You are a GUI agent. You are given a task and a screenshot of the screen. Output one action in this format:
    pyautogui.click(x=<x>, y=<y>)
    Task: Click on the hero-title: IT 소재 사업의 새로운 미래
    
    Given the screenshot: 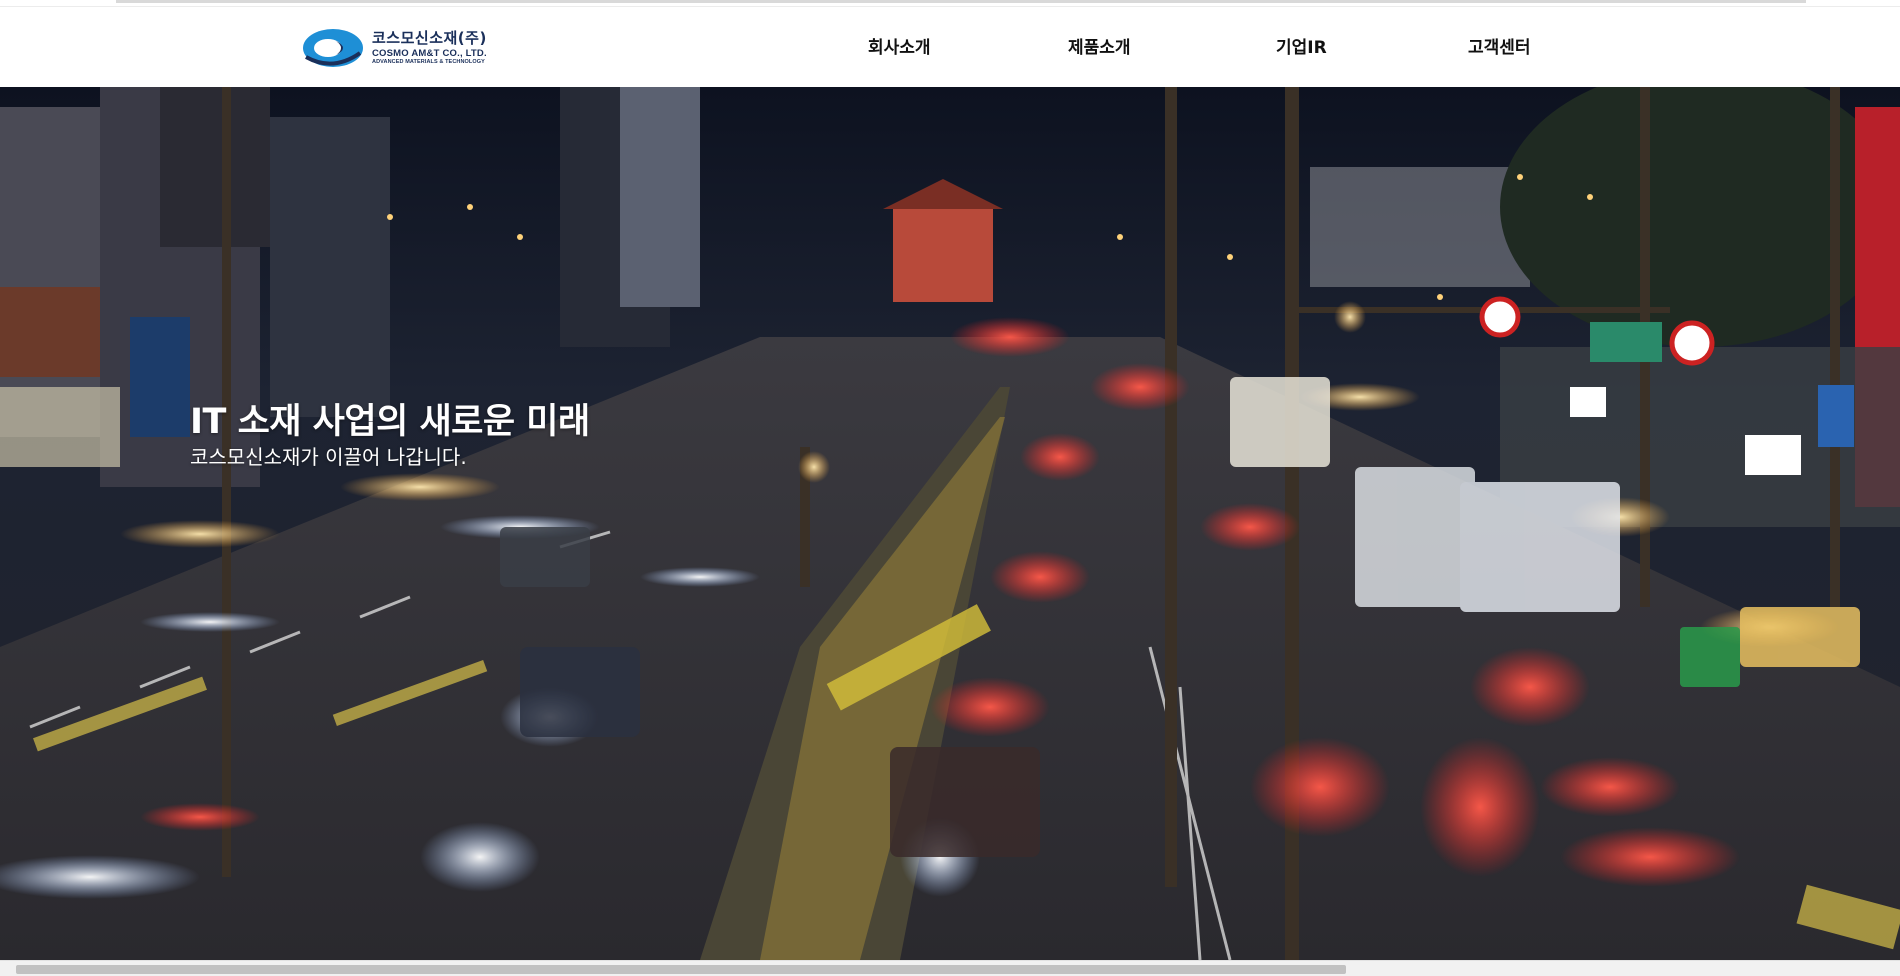 What is the action you would take?
    pyautogui.click(x=390, y=422)
    